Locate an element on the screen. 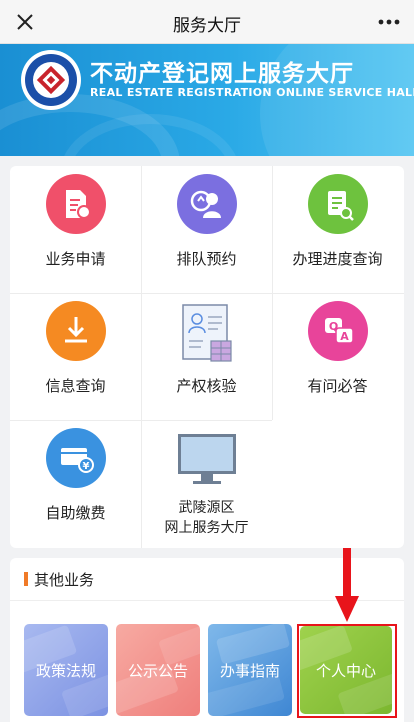 The height and width of the screenshot is (722, 414). card-label: 公示公告 is located at coordinates (157, 671).